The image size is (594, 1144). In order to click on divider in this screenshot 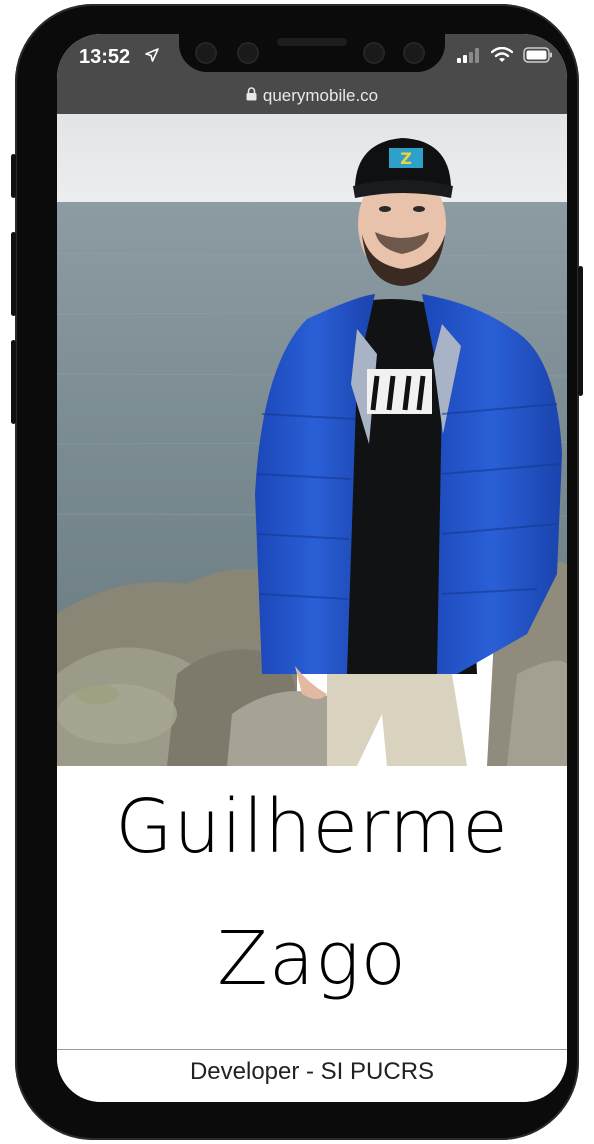, I will do `click(312, 1049)`.